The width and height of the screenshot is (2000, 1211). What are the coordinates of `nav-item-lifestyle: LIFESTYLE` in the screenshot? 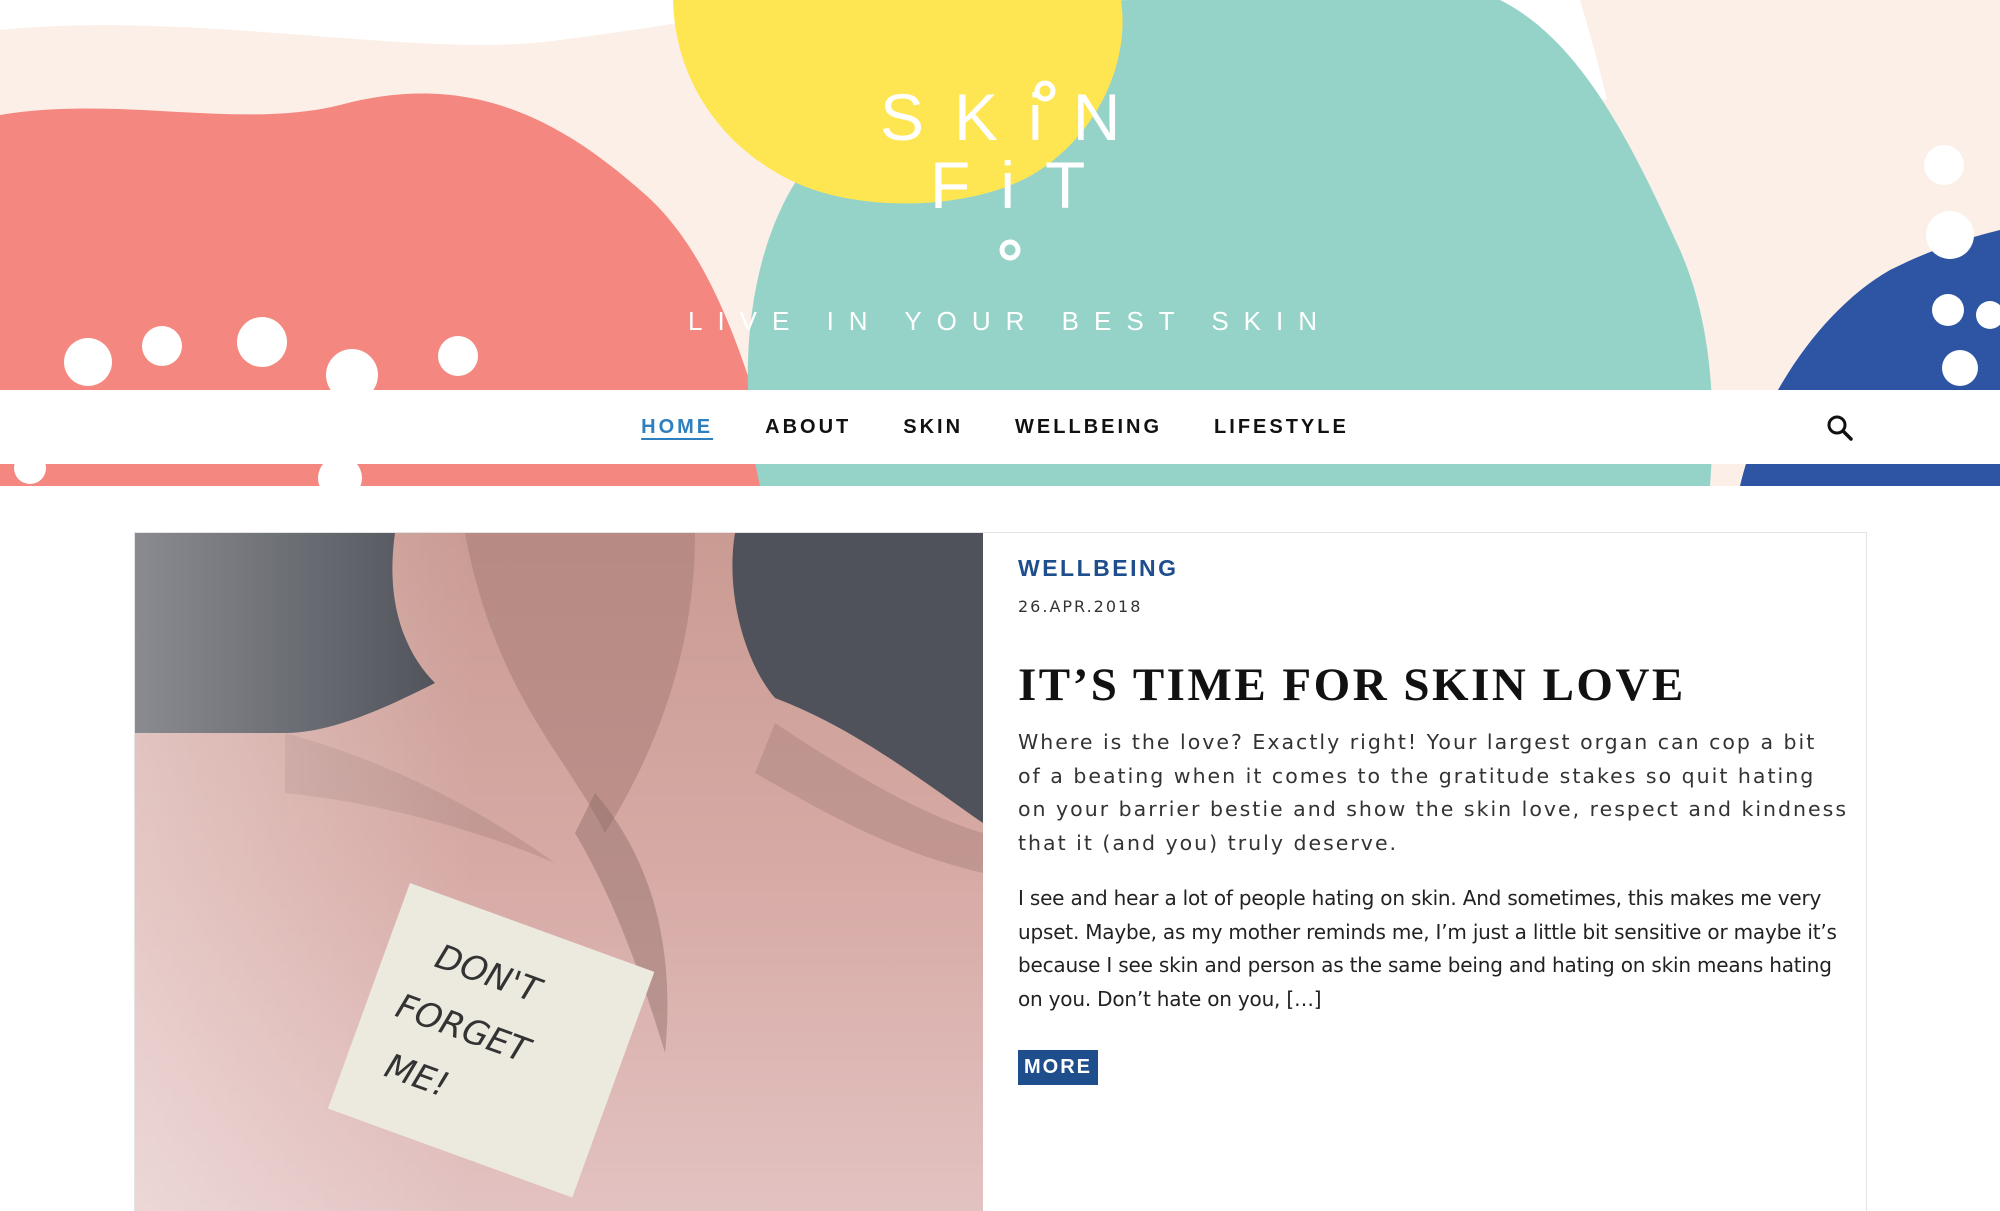 It's located at (1281, 427).